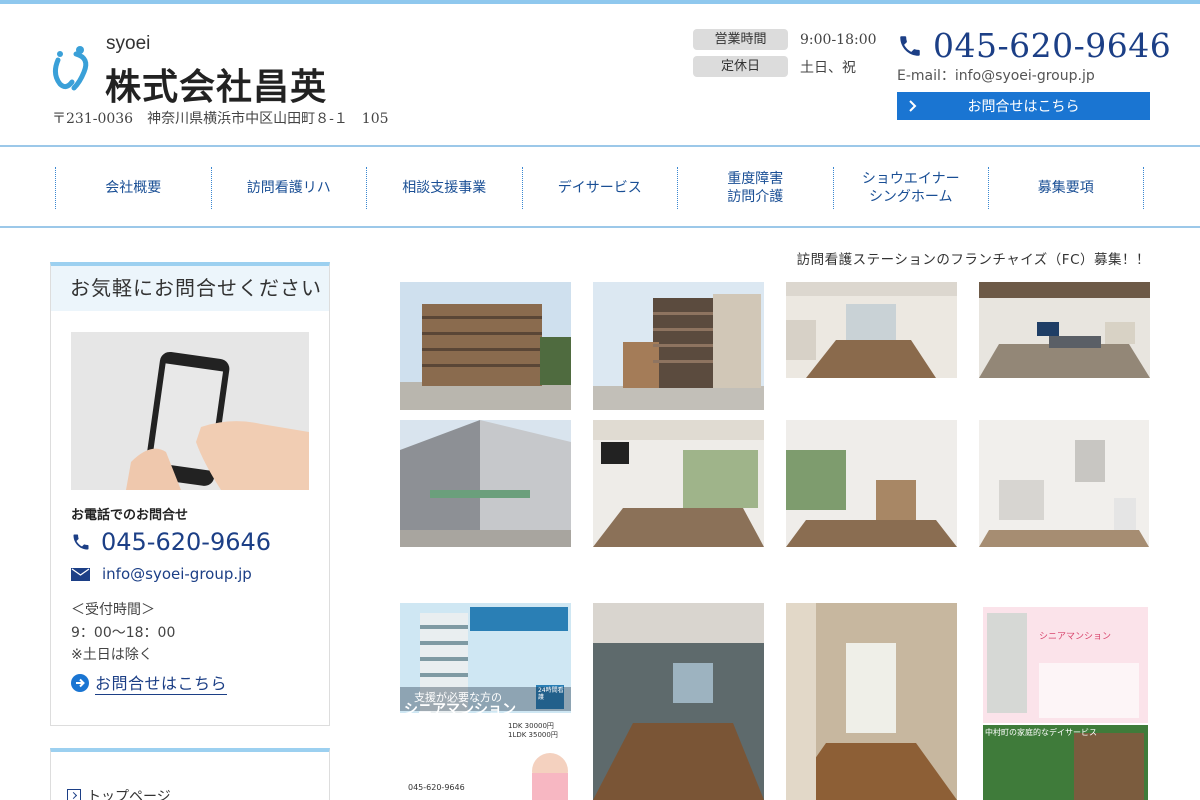 The width and height of the screenshot is (1200, 800). I want to click on nav-item-consultation: 相談支援事業, so click(444, 188).